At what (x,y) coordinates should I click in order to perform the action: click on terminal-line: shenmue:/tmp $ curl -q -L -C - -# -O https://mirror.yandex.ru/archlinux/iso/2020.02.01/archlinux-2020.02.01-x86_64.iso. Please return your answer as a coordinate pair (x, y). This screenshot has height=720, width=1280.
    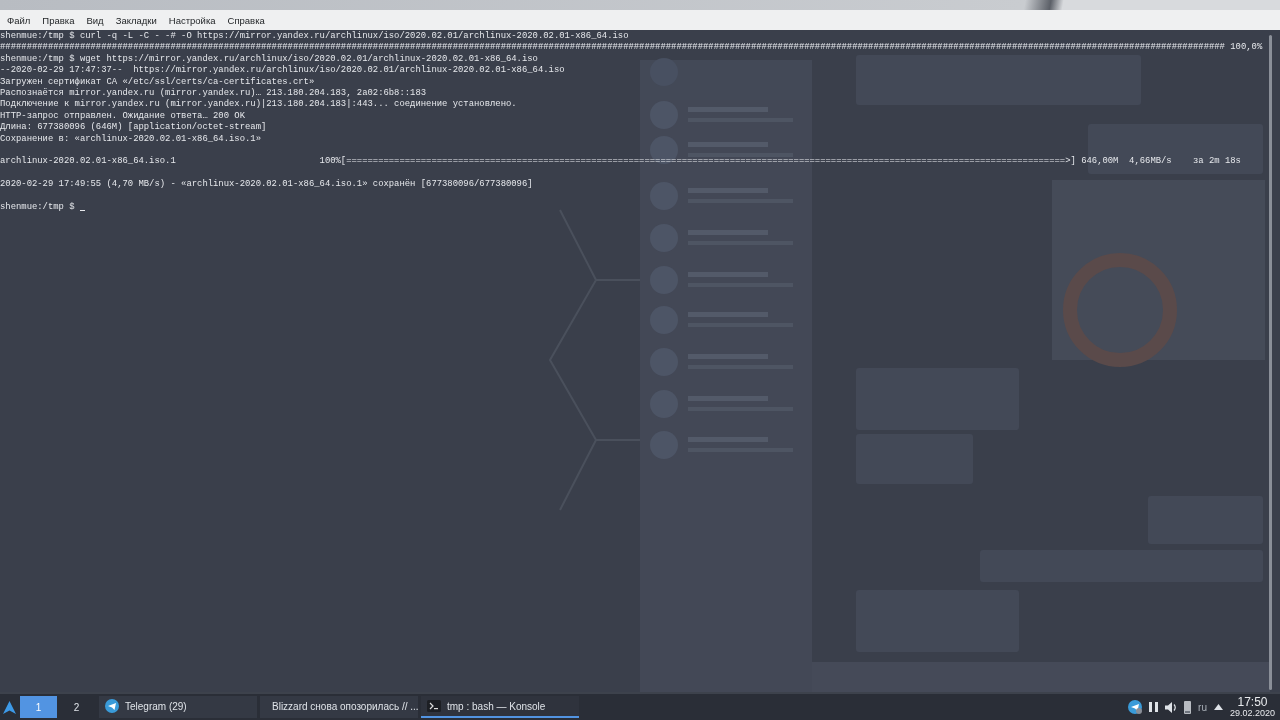
    Looking at the image, I should click on (315, 37).